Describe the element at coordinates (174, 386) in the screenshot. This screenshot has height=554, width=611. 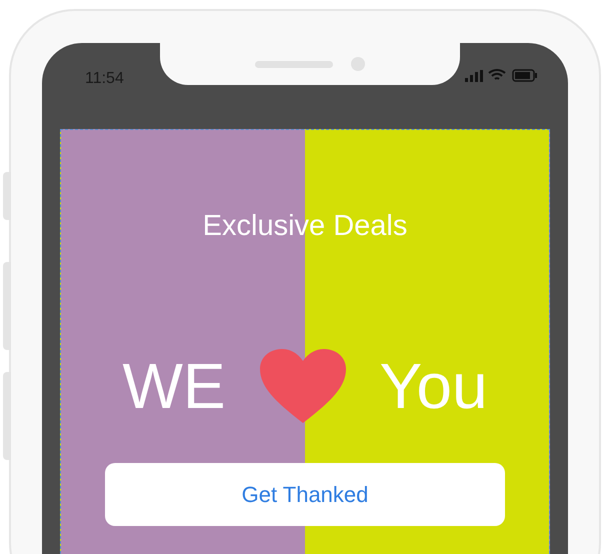
I see `headline-word: WE` at that location.